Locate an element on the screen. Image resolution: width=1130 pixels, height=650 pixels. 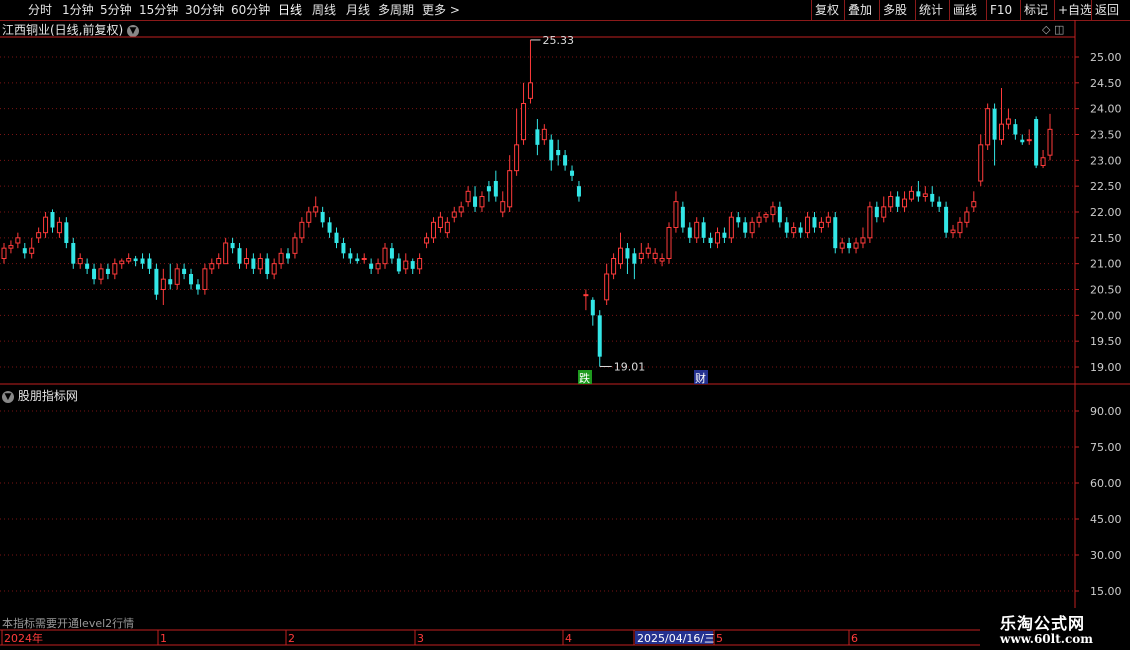
period-tab-2: 5分钟 is located at coordinates (116, 10).